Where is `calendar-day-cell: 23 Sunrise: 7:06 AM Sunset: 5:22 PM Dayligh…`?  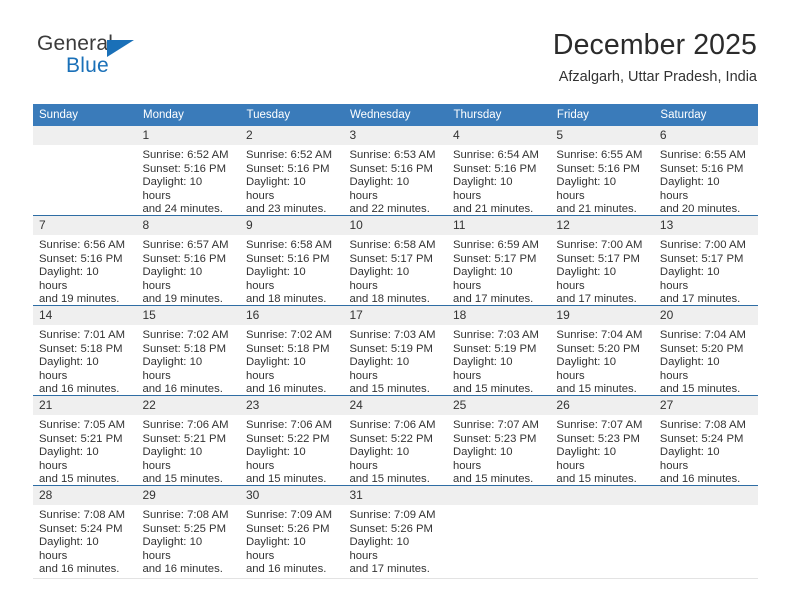
calendar-day-cell: 23 Sunrise: 7:06 AM Sunset: 5:22 PM Dayligh… is located at coordinates (291, 441).